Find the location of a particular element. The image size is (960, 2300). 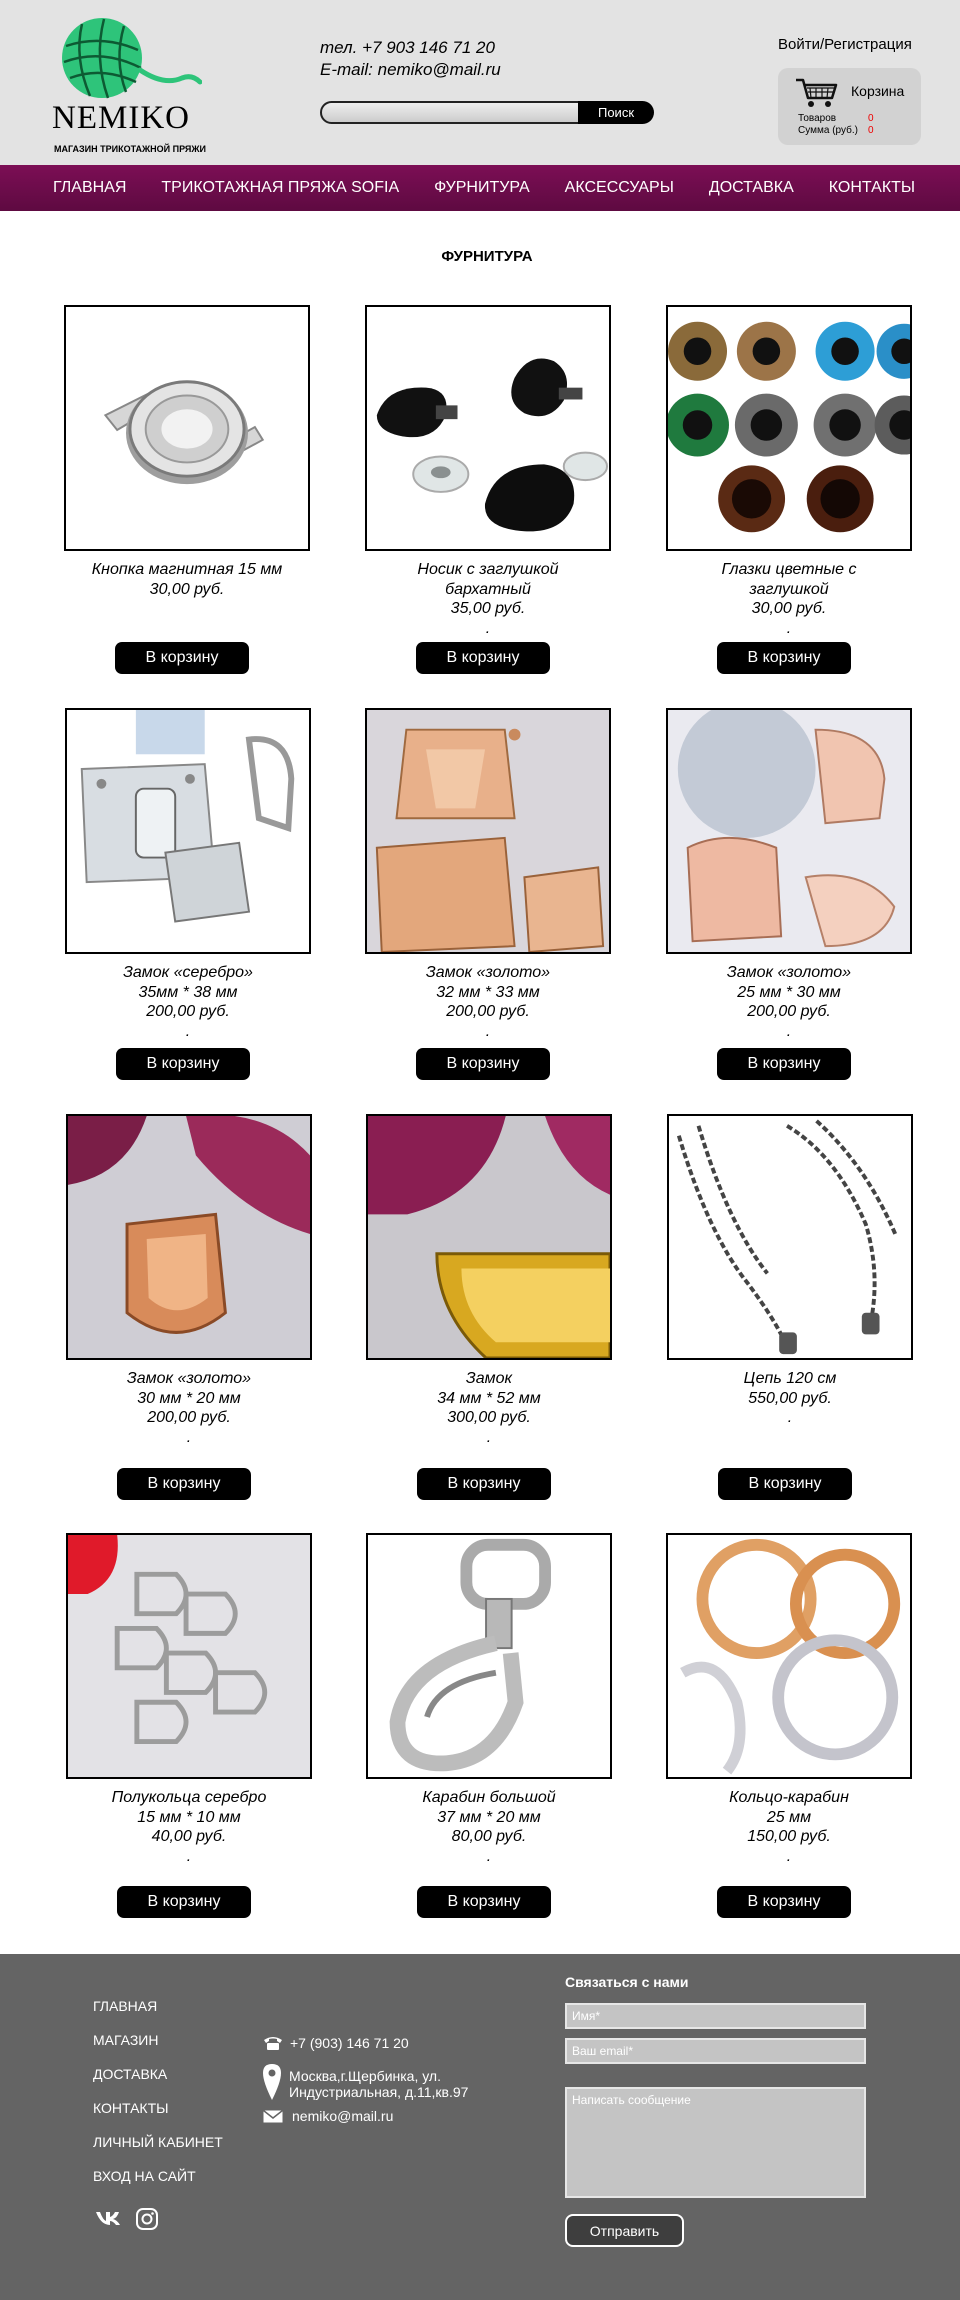

page-title: ФУРНИТУРА is located at coordinates (487, 256).